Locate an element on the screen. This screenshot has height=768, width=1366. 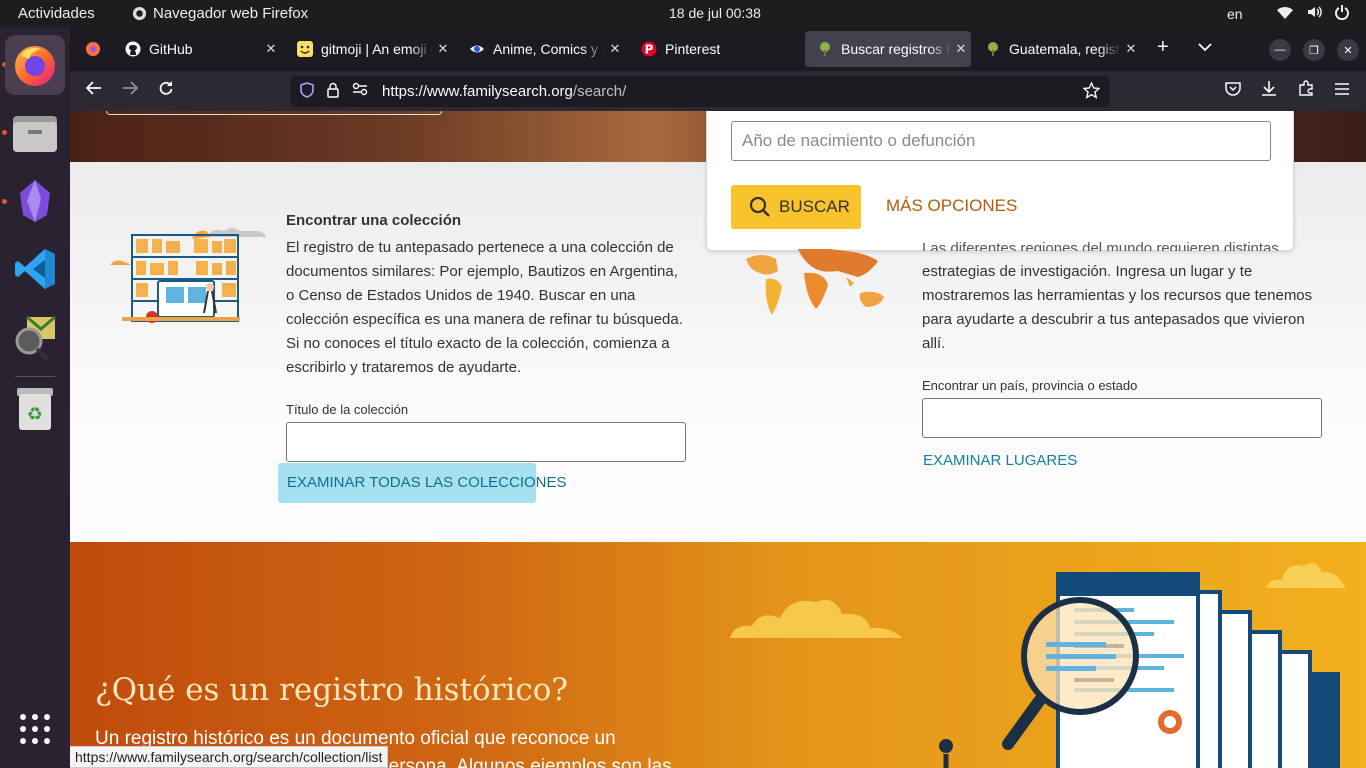
tab-guatemala: Guatemala, registros ✕ is located at coordinates (1057, 49).